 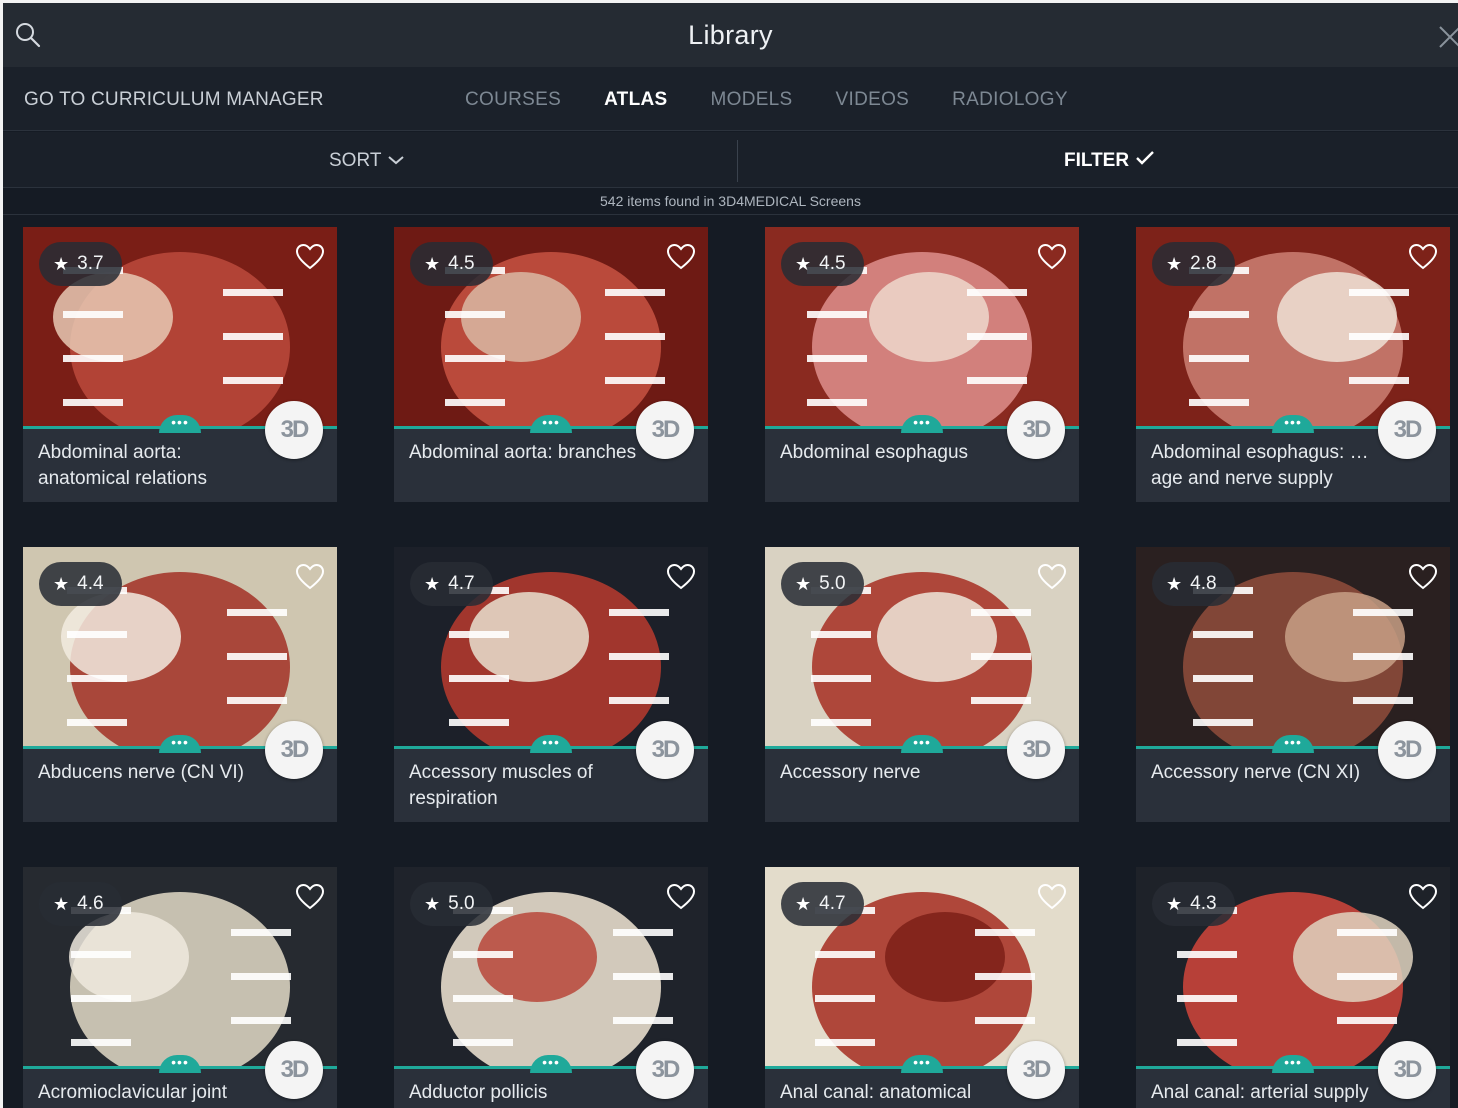 I want to click on card-title: Accessory nerve (CN XI), so click(x=1256, y=772).